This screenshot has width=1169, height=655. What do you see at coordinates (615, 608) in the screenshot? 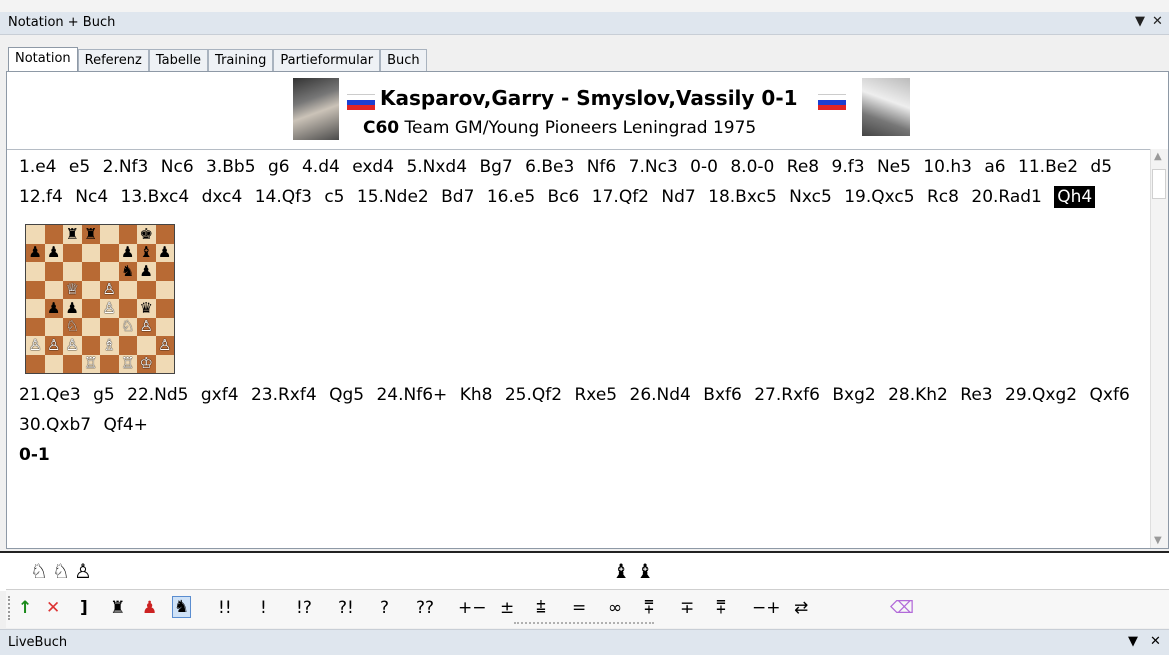
I see `annotation-symbol-button: ∞` at bounding box center [615, 608].